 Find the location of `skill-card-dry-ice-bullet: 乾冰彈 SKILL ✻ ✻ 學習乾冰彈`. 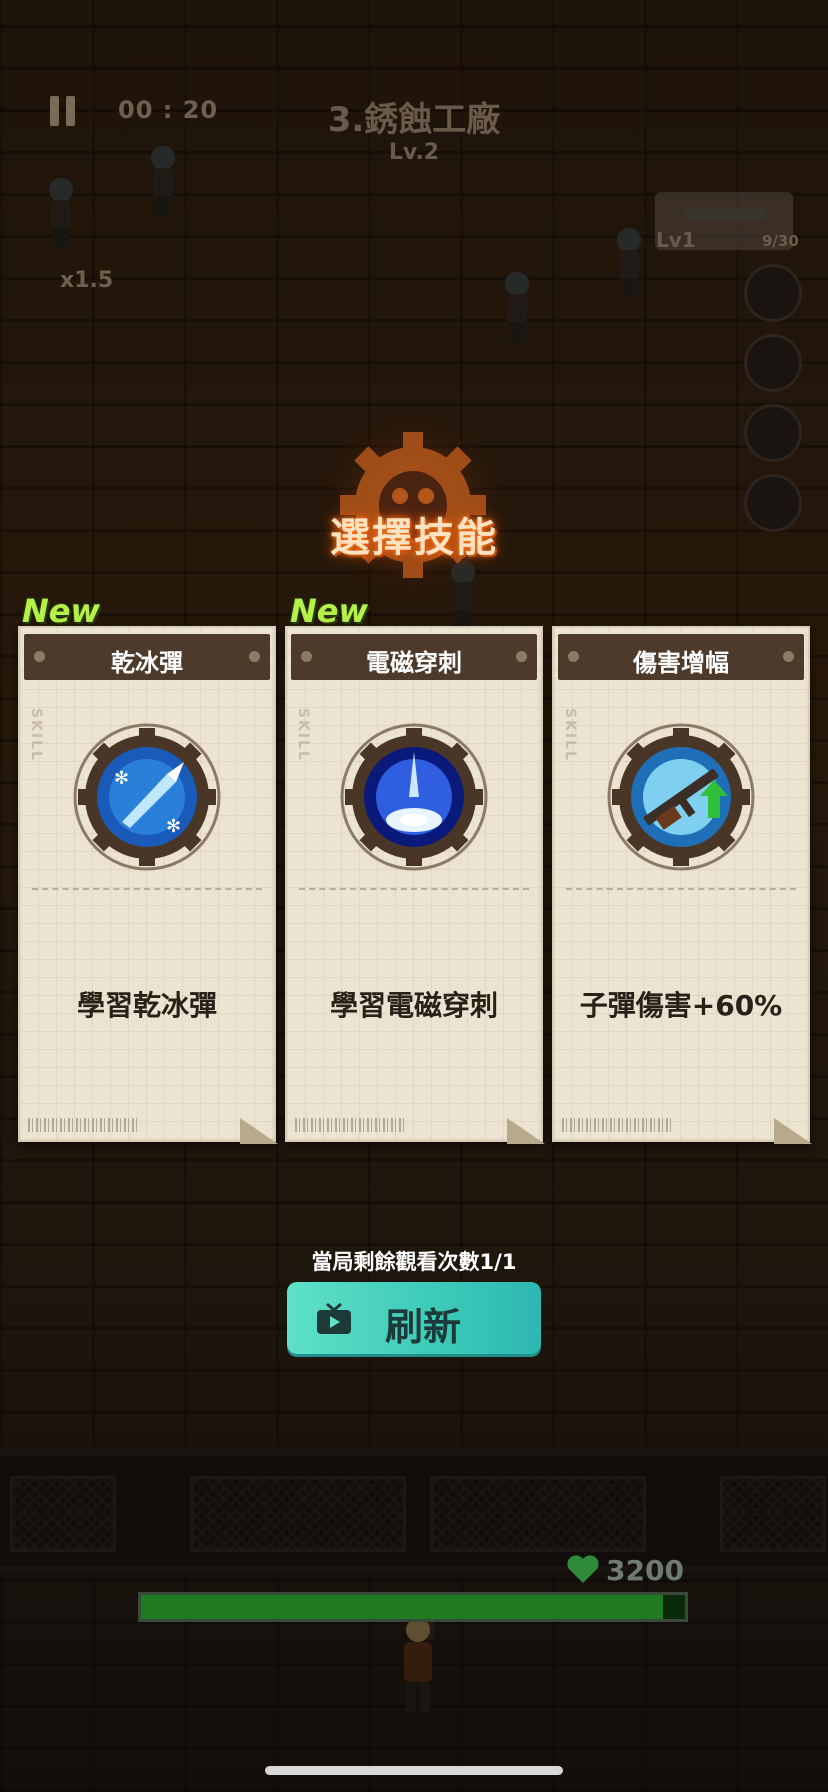

skill-card-dry-ice-bullet: 乾冰彈 SKILL ✻ ✻ 學習乾冰彈 is located at coordinates (148, 885).